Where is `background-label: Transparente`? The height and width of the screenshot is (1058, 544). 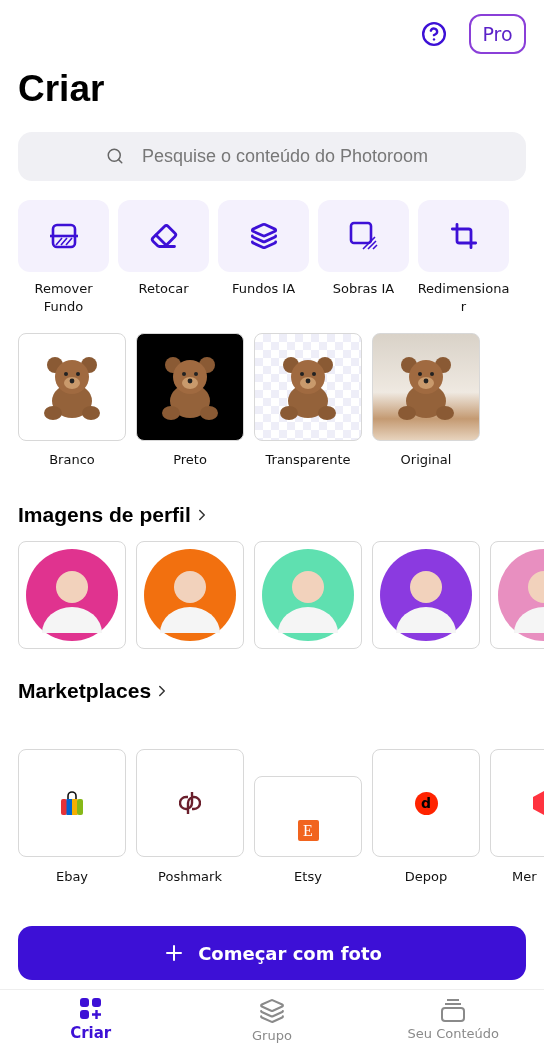 background-label: Transparente is located at coordinates (308, 460).